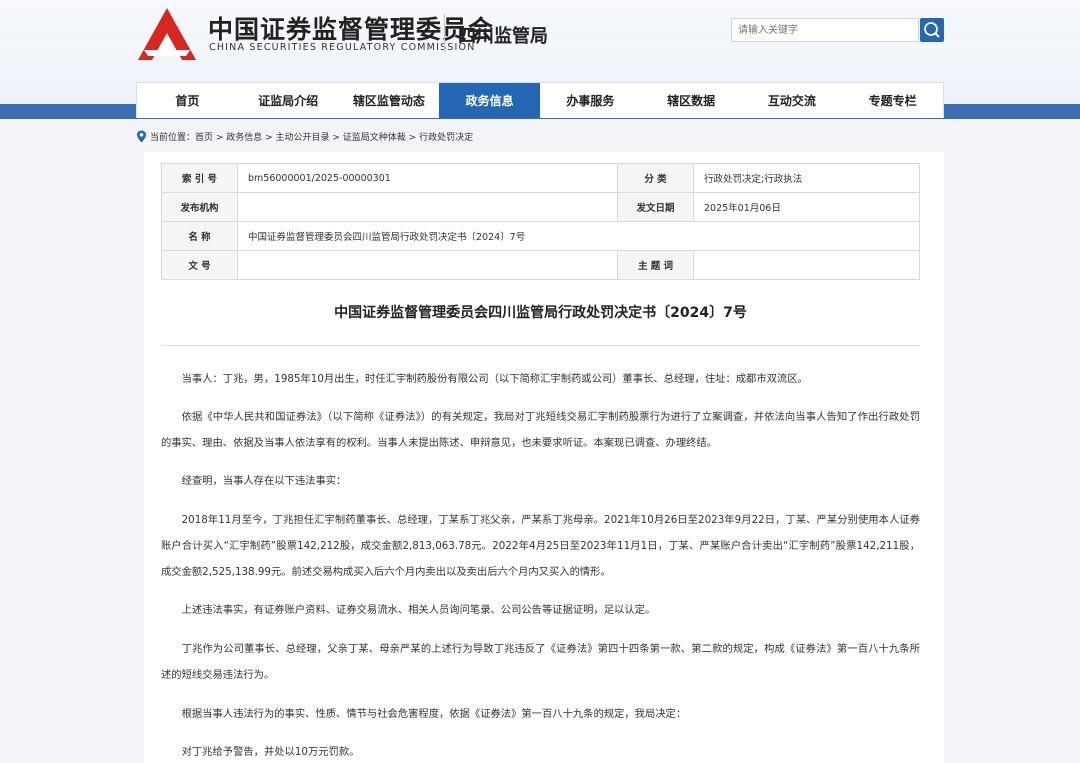 This screenshot has height=763, width=1080. I want to click on search-input, so click(825, 30).